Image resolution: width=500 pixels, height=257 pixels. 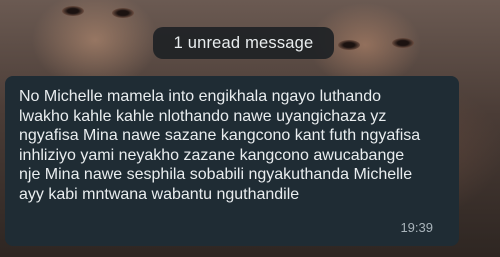 I want to click on unread-banner-label: 1 unread message, so click(x=243, y=42).